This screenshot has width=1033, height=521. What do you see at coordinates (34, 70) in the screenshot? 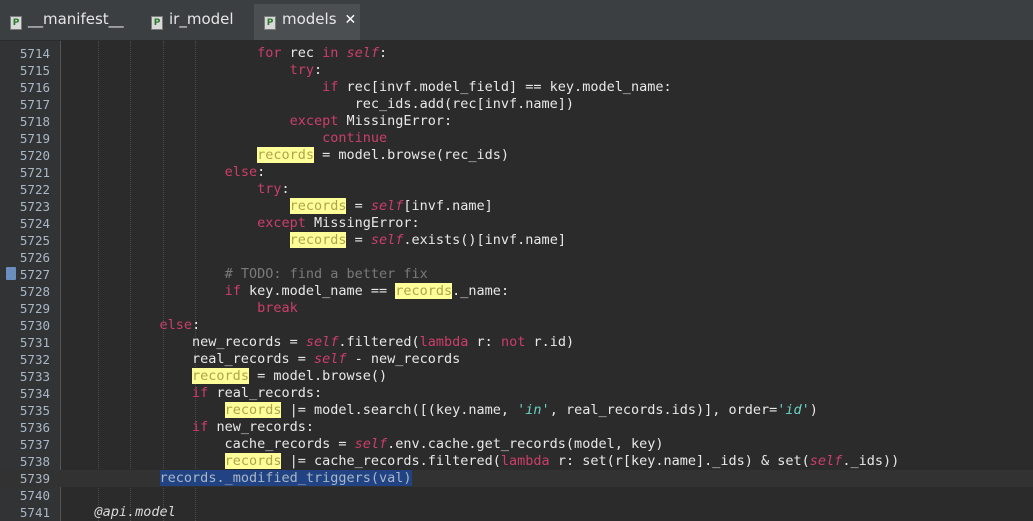
I see `line-number: 5715` at bounding box center [34, 70].